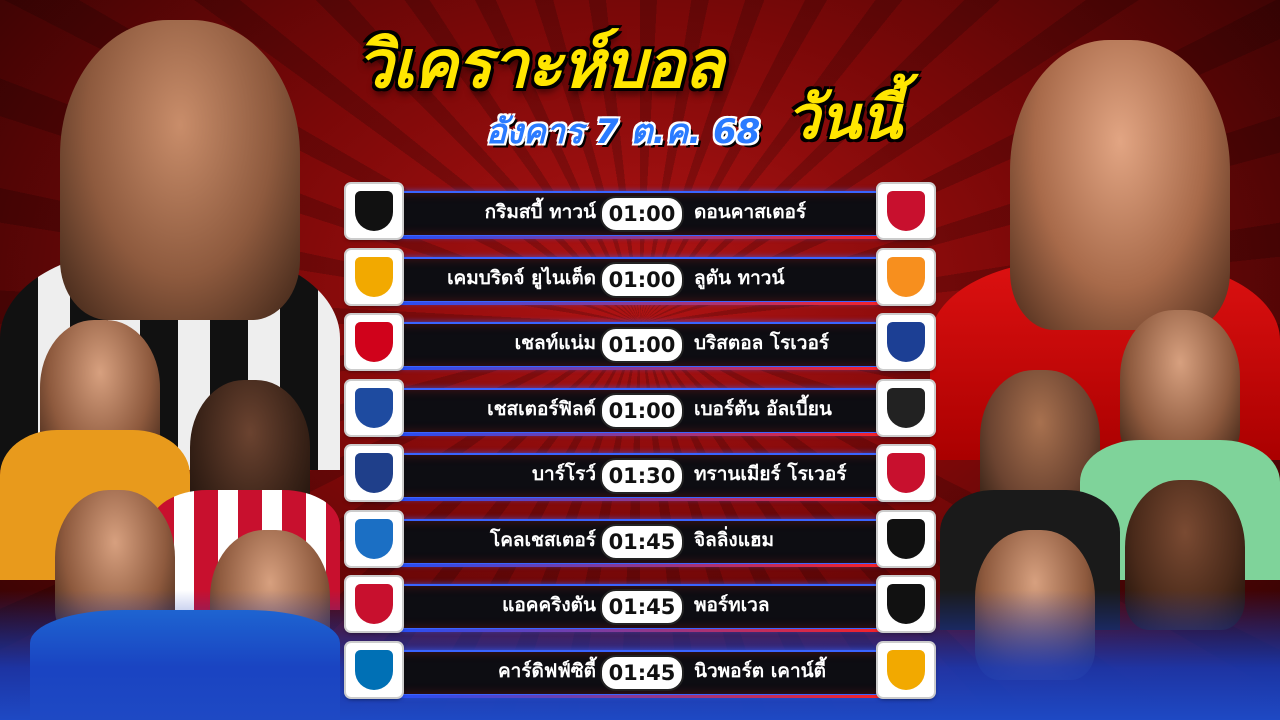 The image size is (1280, 720). What do you see at coordinates (770, 474) in the screenshot?
I see `away-team-name: ทรานเมียร์ โรเวอร์` at bounding box center [770, 474].